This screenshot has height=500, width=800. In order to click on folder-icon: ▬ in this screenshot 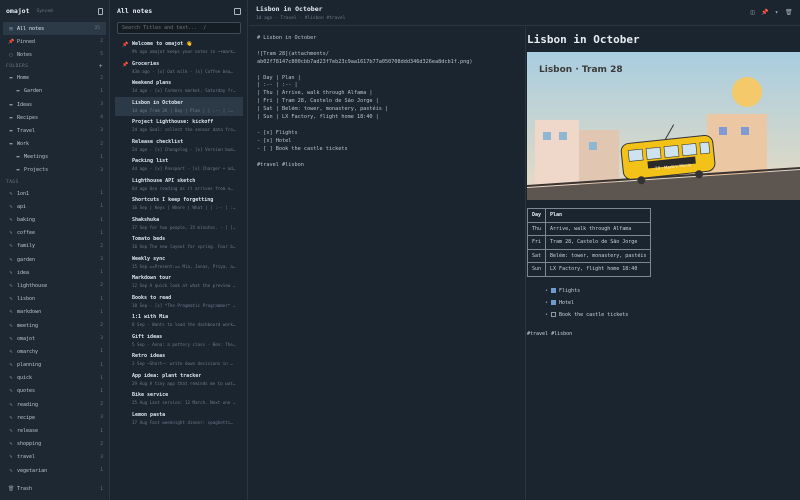, I will do `click(11, 117)`.